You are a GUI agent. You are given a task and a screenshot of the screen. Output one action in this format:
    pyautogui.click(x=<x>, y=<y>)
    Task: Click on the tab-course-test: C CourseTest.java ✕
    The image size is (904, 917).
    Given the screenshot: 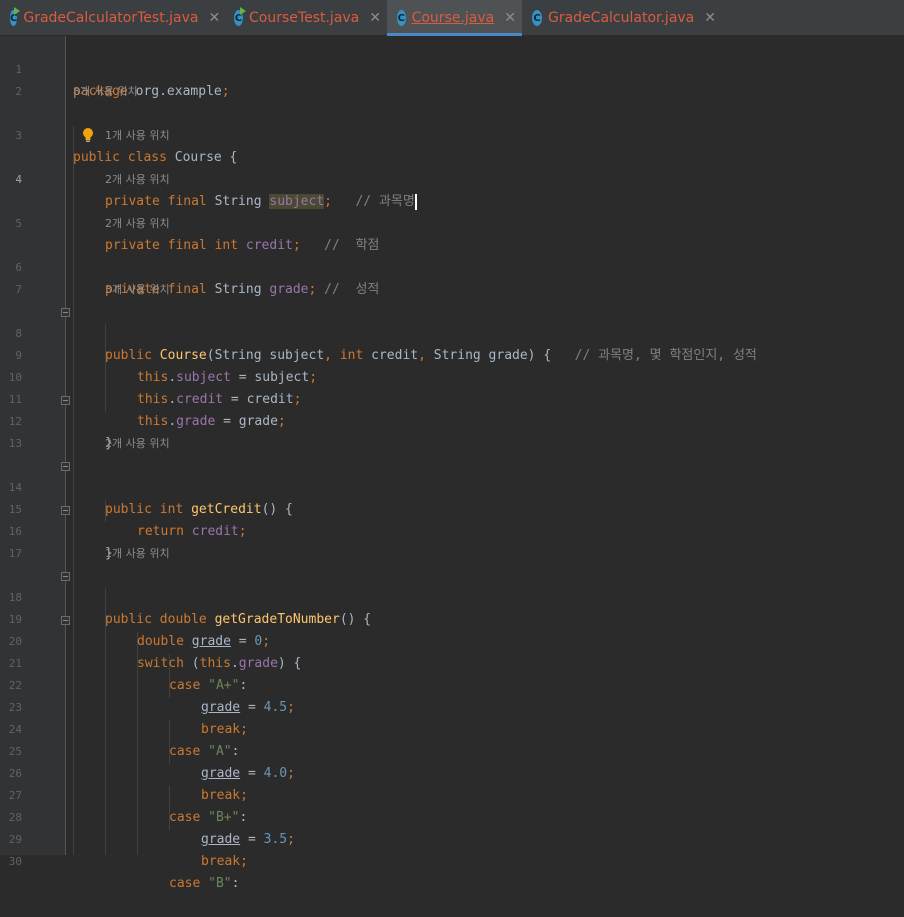 What is the action you would take?
    pyautogui.click(x=305, y=18)
    